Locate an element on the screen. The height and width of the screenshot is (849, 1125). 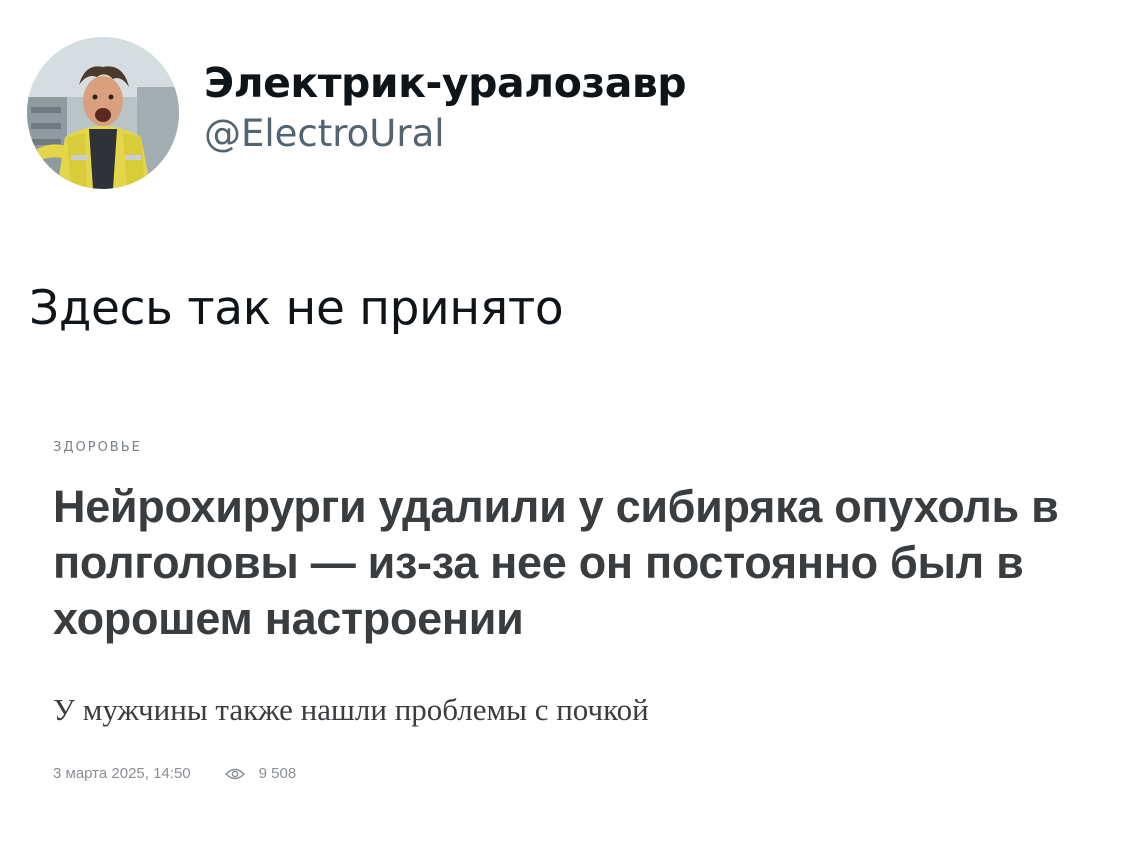
author-info: Электрик-уралозавр @ElectroUral is located at coordinates (445, 108).